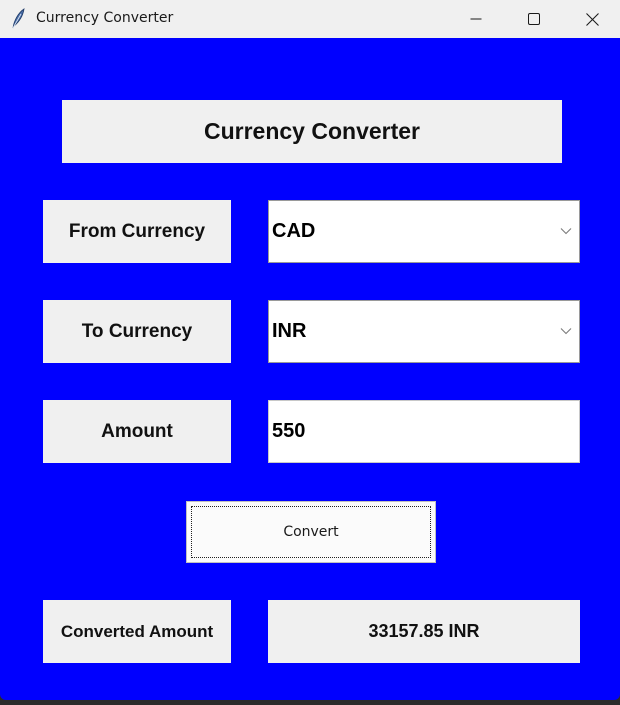  What do you see at coordinates (294, 231) in the screenshot?
I see `from-currency-value: CAD` at bounding box center [294, 231].